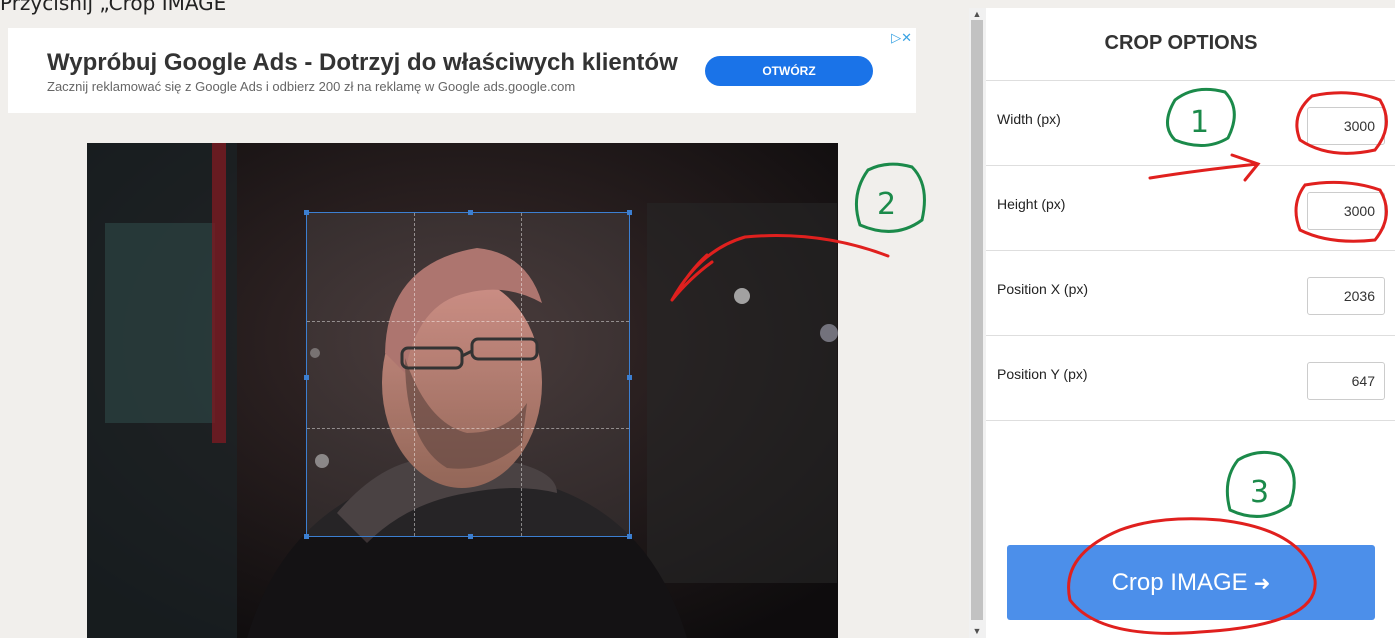 This screenshot has height=638, width=1395. What do you see at coordinates (901, 38) in the screenshot?
I see `ad-choices-icon: ▷✕` at bounding box center [901, 38].